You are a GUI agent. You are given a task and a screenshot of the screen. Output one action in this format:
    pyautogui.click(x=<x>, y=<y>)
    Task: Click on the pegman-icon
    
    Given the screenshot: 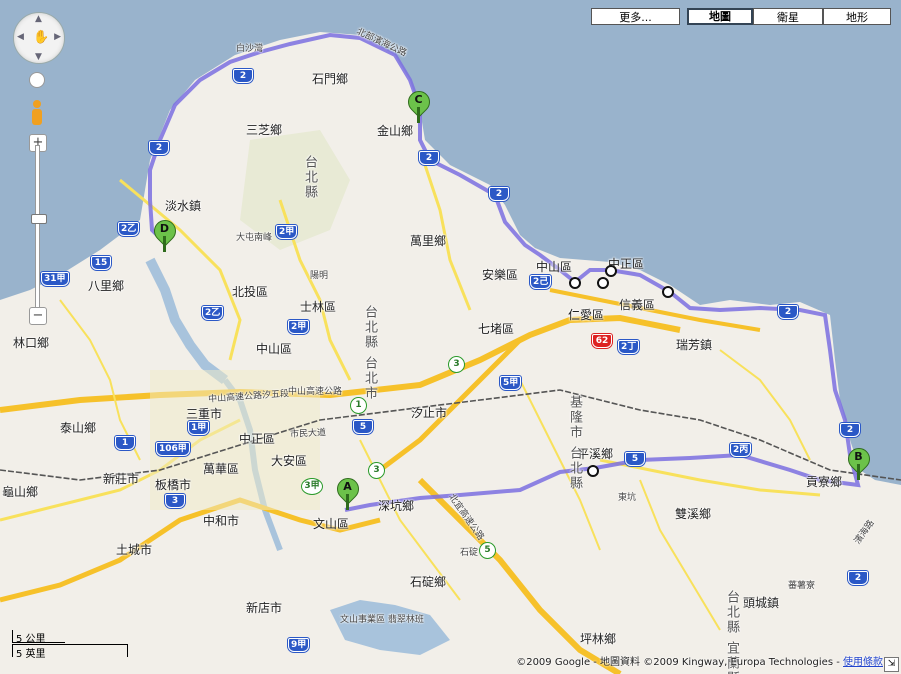 What is the action you would take?
    pyautogui.click(x=37, y=114)
    